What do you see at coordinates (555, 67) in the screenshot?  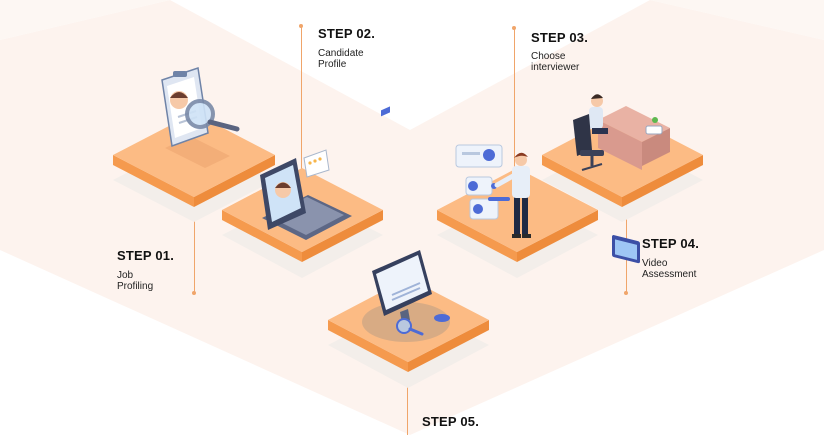 I see `step-03-description-line2: interviewer` at bounding box center [555, 67].